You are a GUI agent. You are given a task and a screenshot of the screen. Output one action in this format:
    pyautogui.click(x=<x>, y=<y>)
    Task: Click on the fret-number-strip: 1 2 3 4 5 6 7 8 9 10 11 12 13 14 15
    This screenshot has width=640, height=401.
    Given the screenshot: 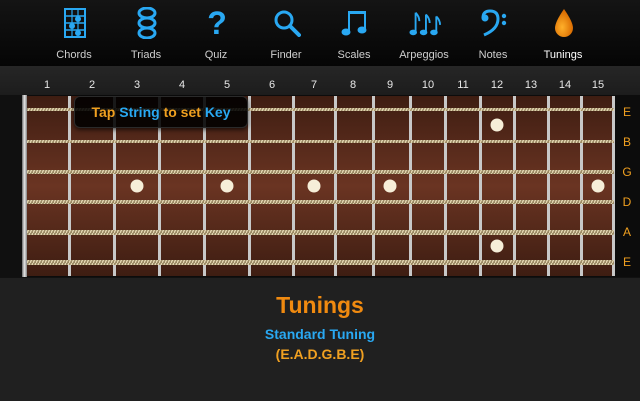 What is the action you would take?
    pyautogui.click(x=320, y=81)
    